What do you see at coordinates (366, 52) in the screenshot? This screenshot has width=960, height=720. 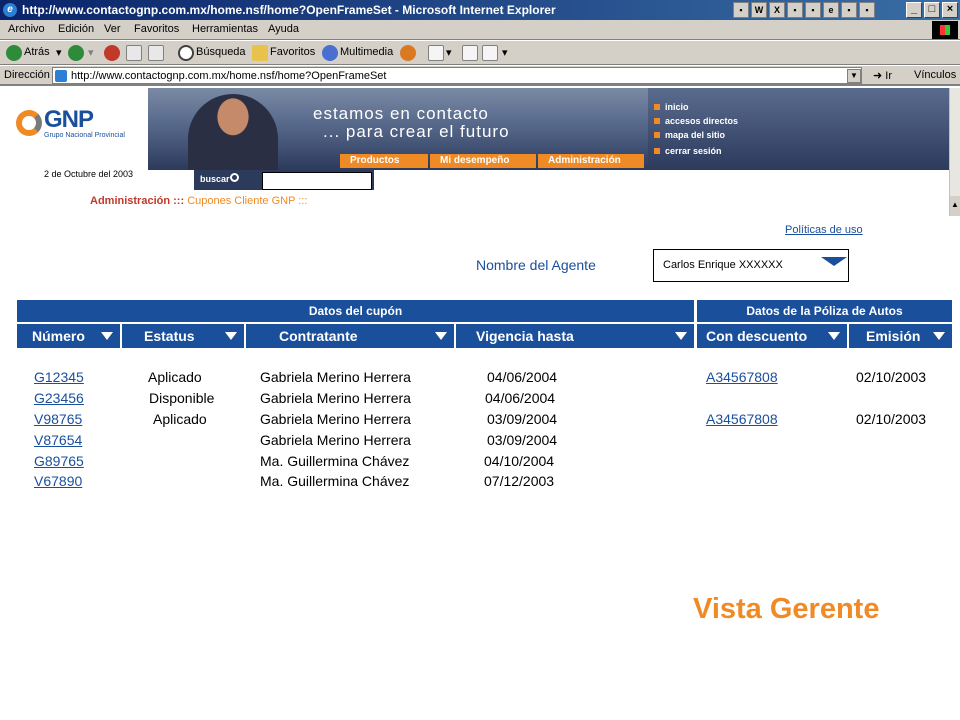 I see `media-button: Multimedia` at bounding box center [366, 52].